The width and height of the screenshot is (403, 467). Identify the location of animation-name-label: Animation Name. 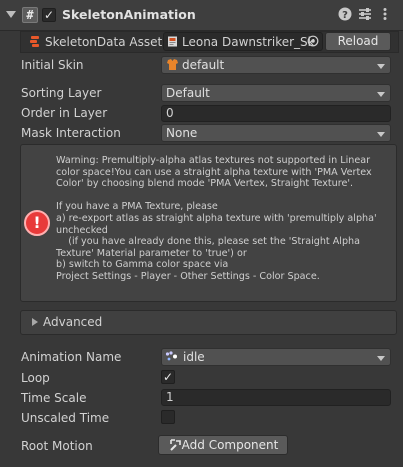
(71, 357).